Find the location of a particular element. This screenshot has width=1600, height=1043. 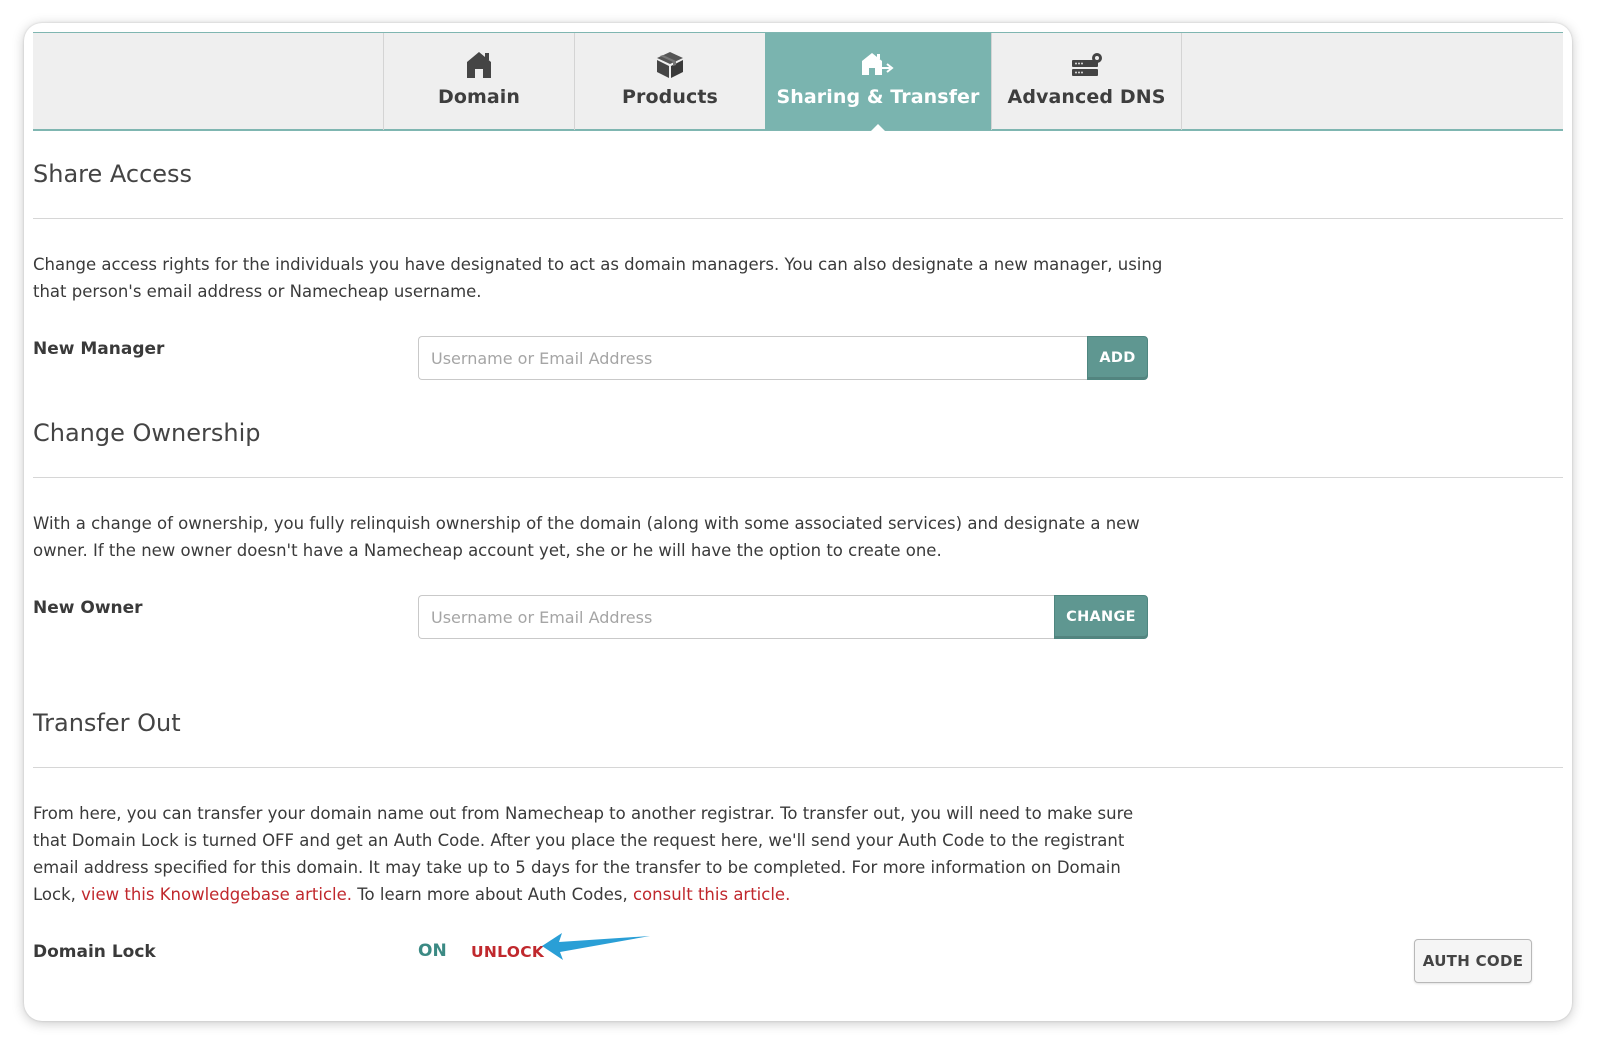

change-owner-button: CHANGE is located at coordinates (1101, 617).